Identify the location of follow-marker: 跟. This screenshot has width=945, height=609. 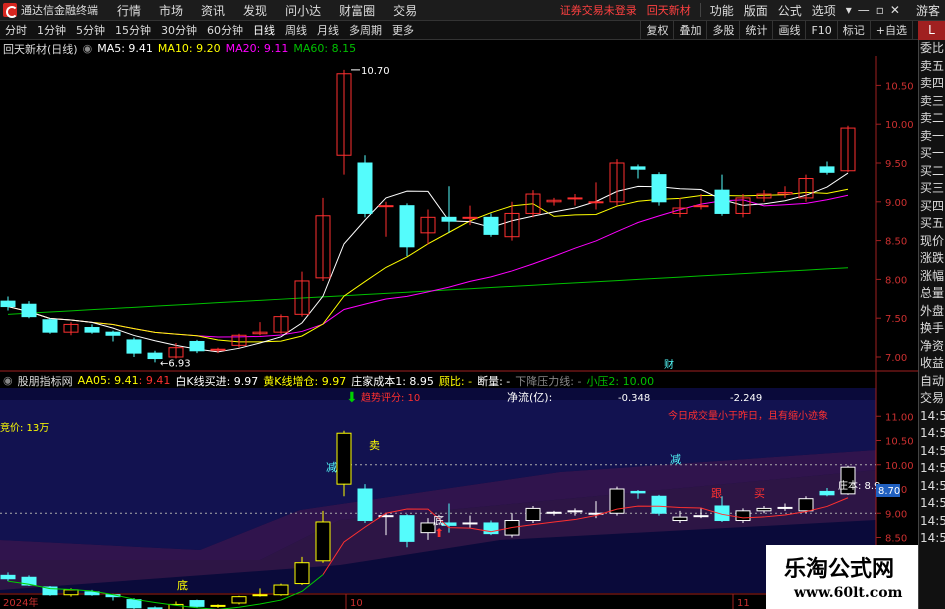
(716, 493).